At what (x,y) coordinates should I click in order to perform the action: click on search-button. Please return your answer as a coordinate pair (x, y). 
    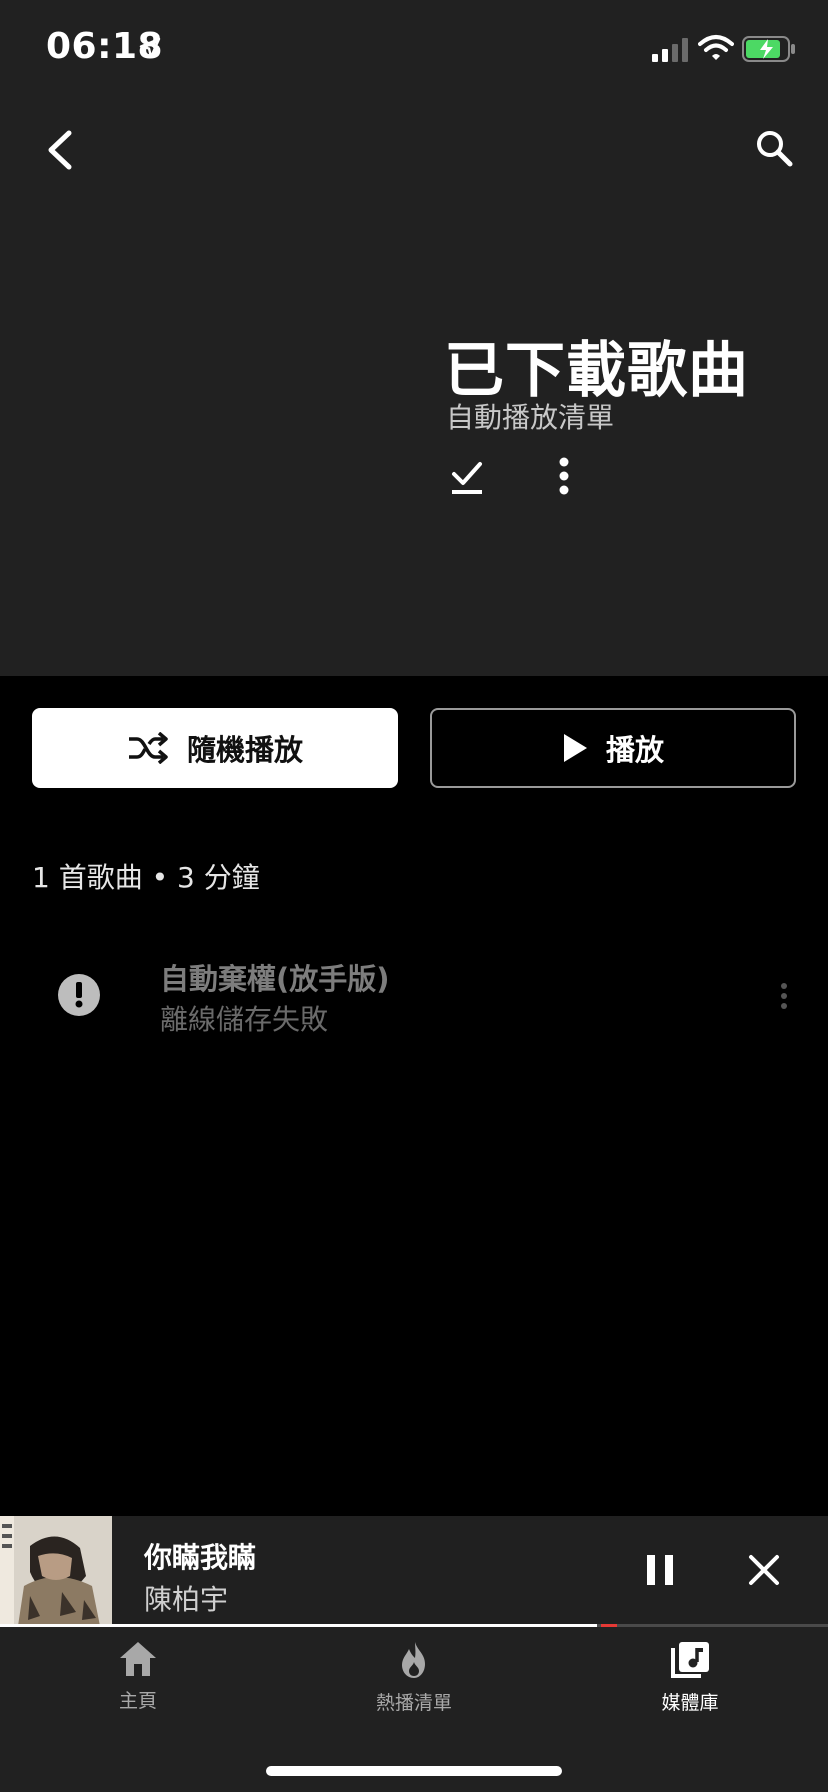
    Looking at the image, I should click on (774, 148).